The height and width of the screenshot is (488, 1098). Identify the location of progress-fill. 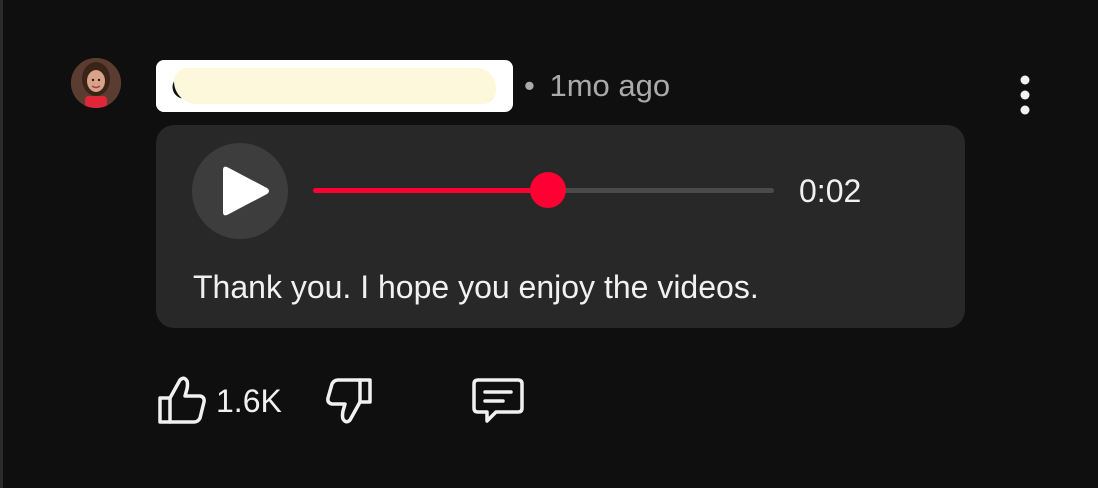
(431, 190).